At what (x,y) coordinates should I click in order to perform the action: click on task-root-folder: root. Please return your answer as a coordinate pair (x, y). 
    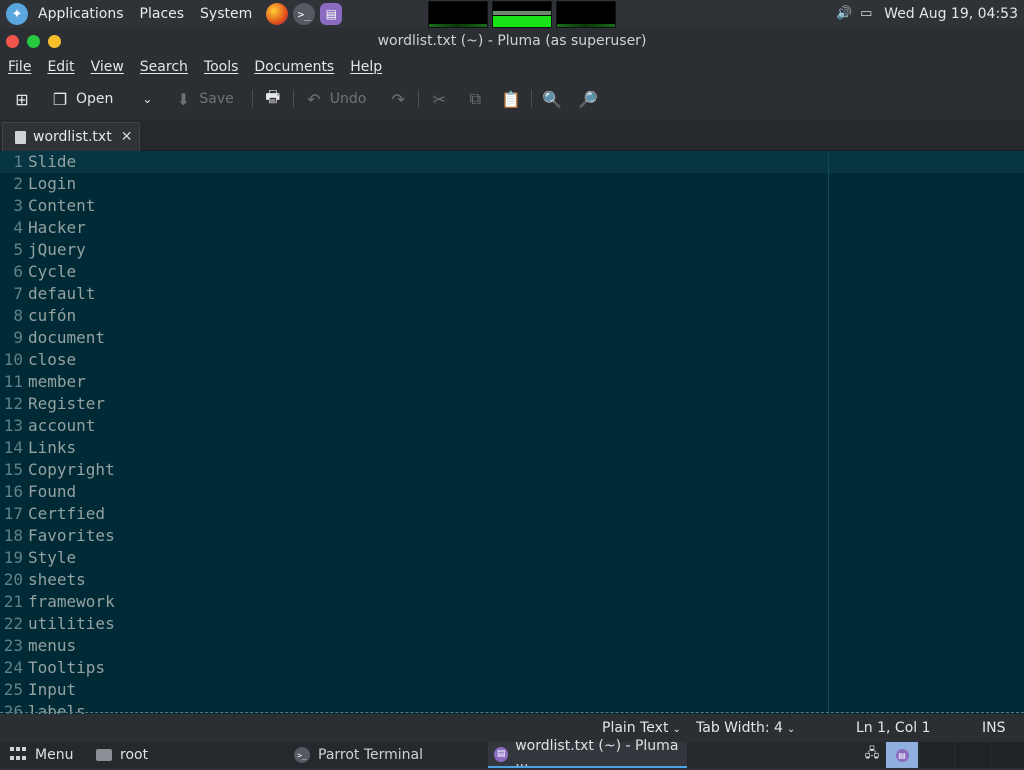
    Looking at the image, I should click on (122, 755).